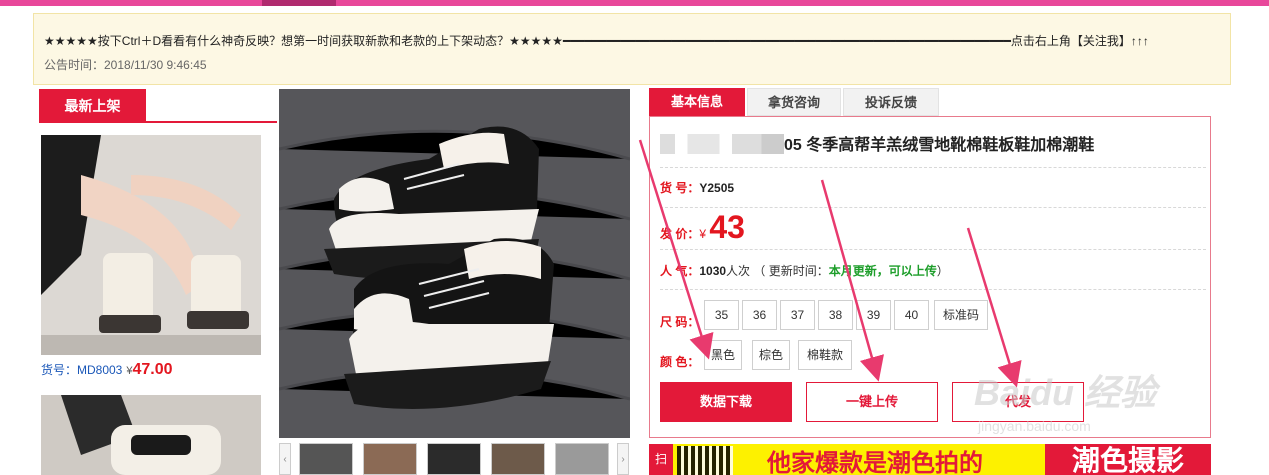  What do you see at coordinates (723, 355) in the screenshot?
I see `color-option: 黑色` at bounding box center [723, 355].